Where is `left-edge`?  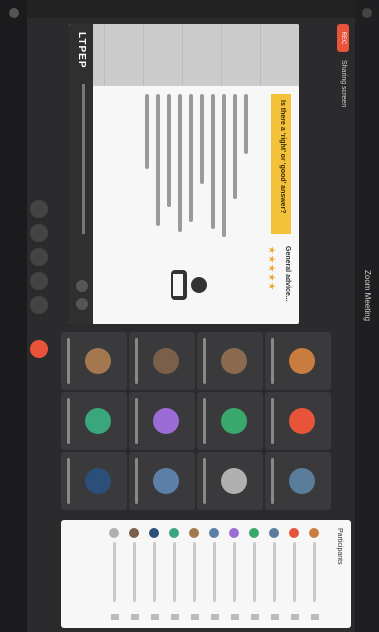
left-edge is located at coordinates (177, 9).